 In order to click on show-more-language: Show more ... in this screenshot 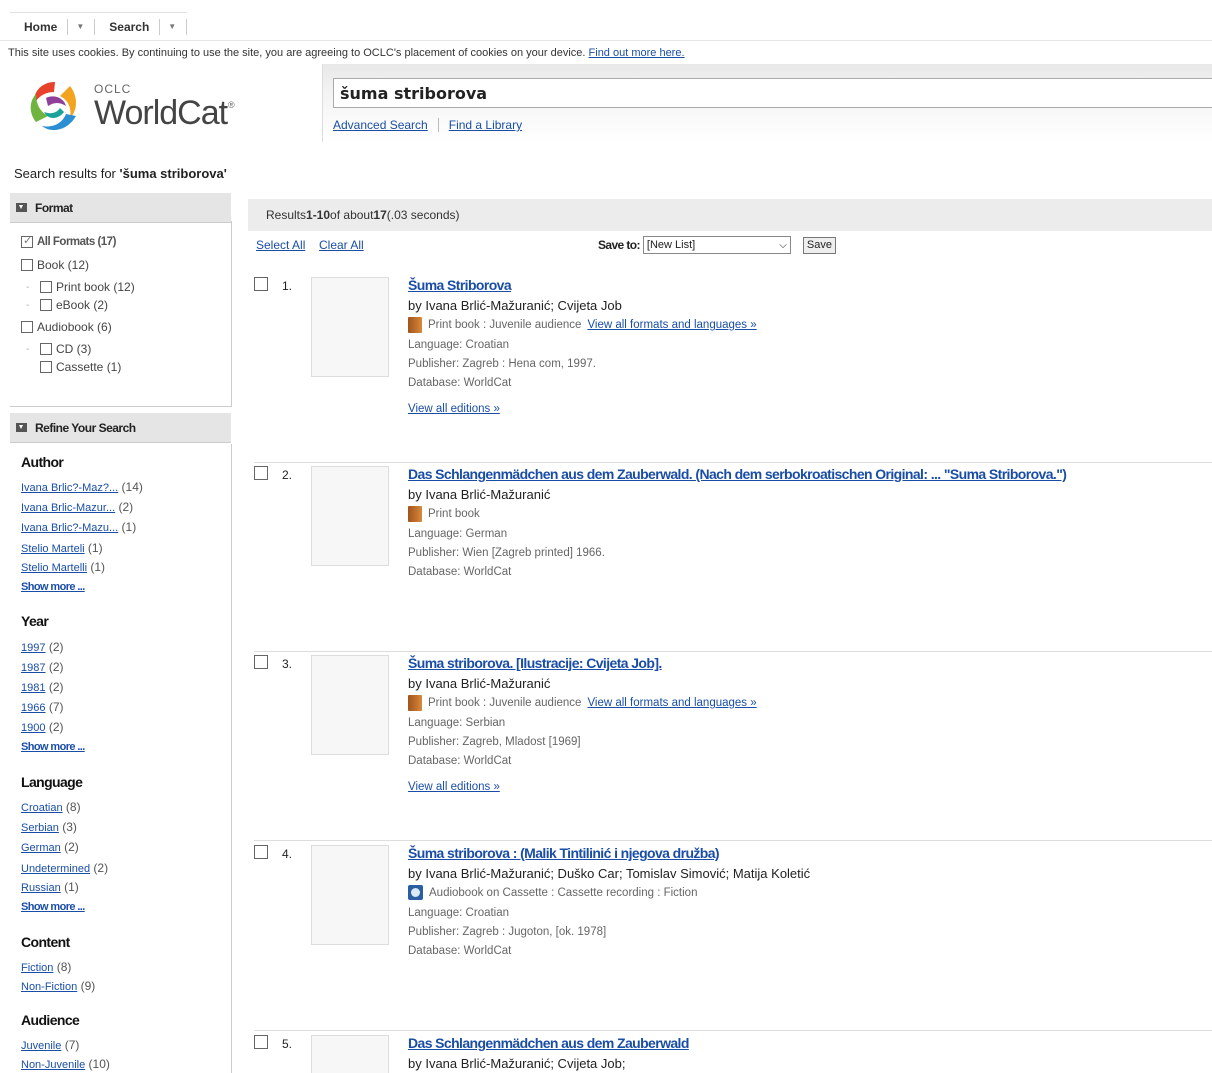, I will do `click(53, 907)`.